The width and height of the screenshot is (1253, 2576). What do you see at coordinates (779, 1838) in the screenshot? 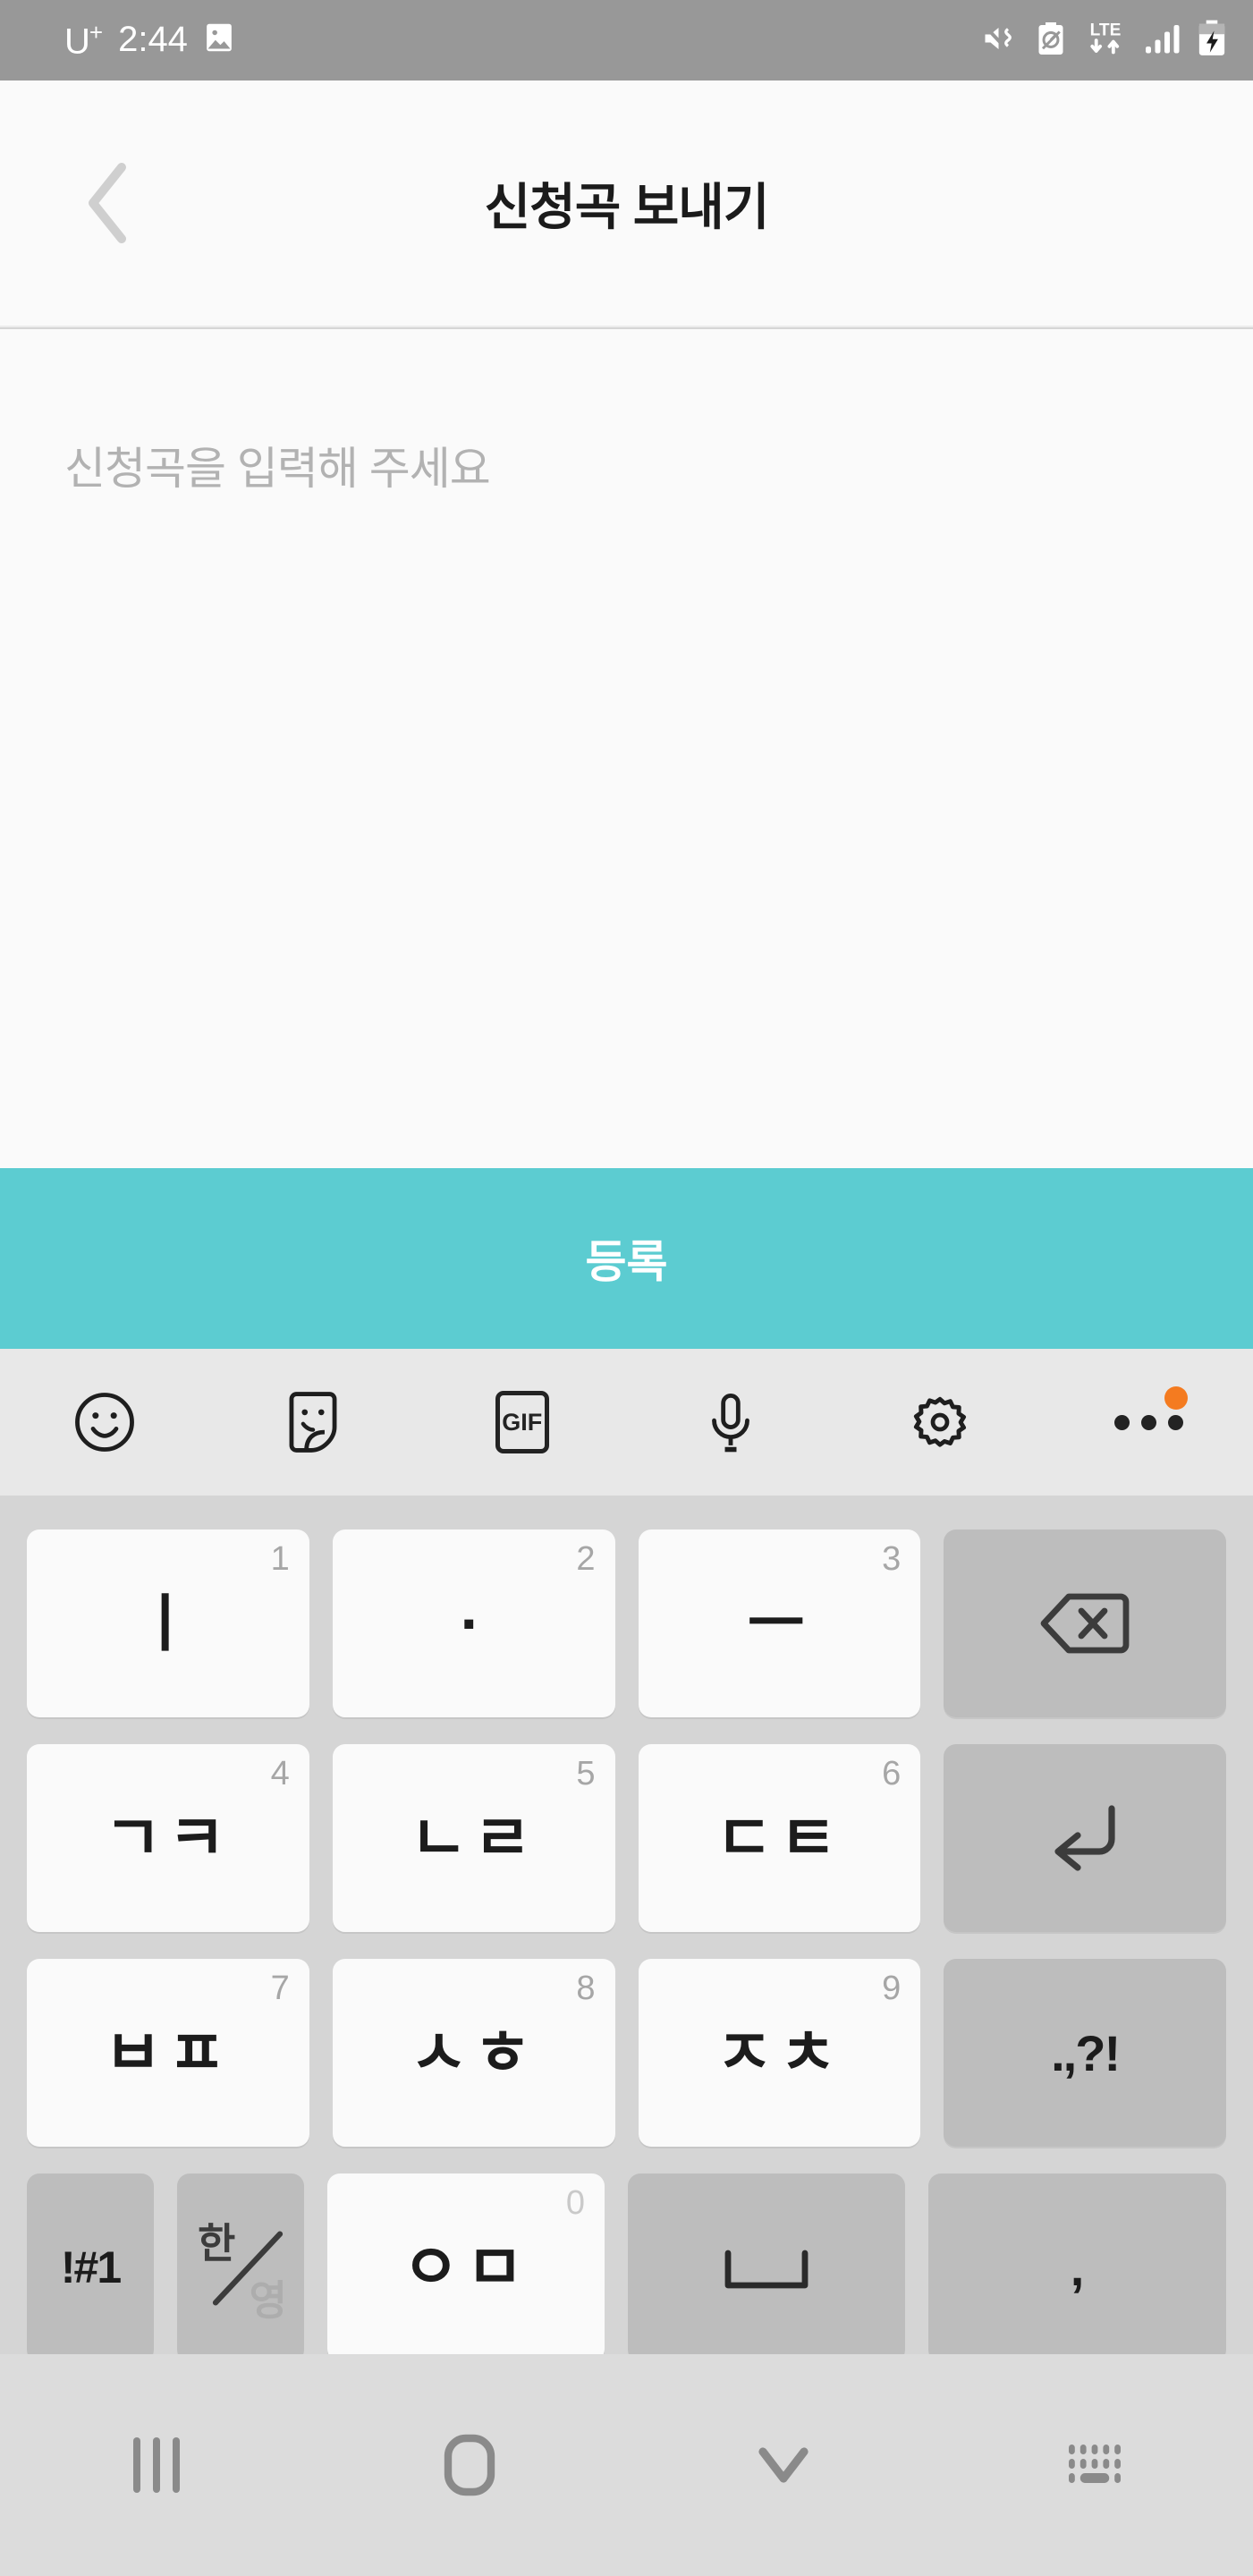
I see `key-digeut-tieut: ㄷㅌ 6` at bounding box center [779, 1838].